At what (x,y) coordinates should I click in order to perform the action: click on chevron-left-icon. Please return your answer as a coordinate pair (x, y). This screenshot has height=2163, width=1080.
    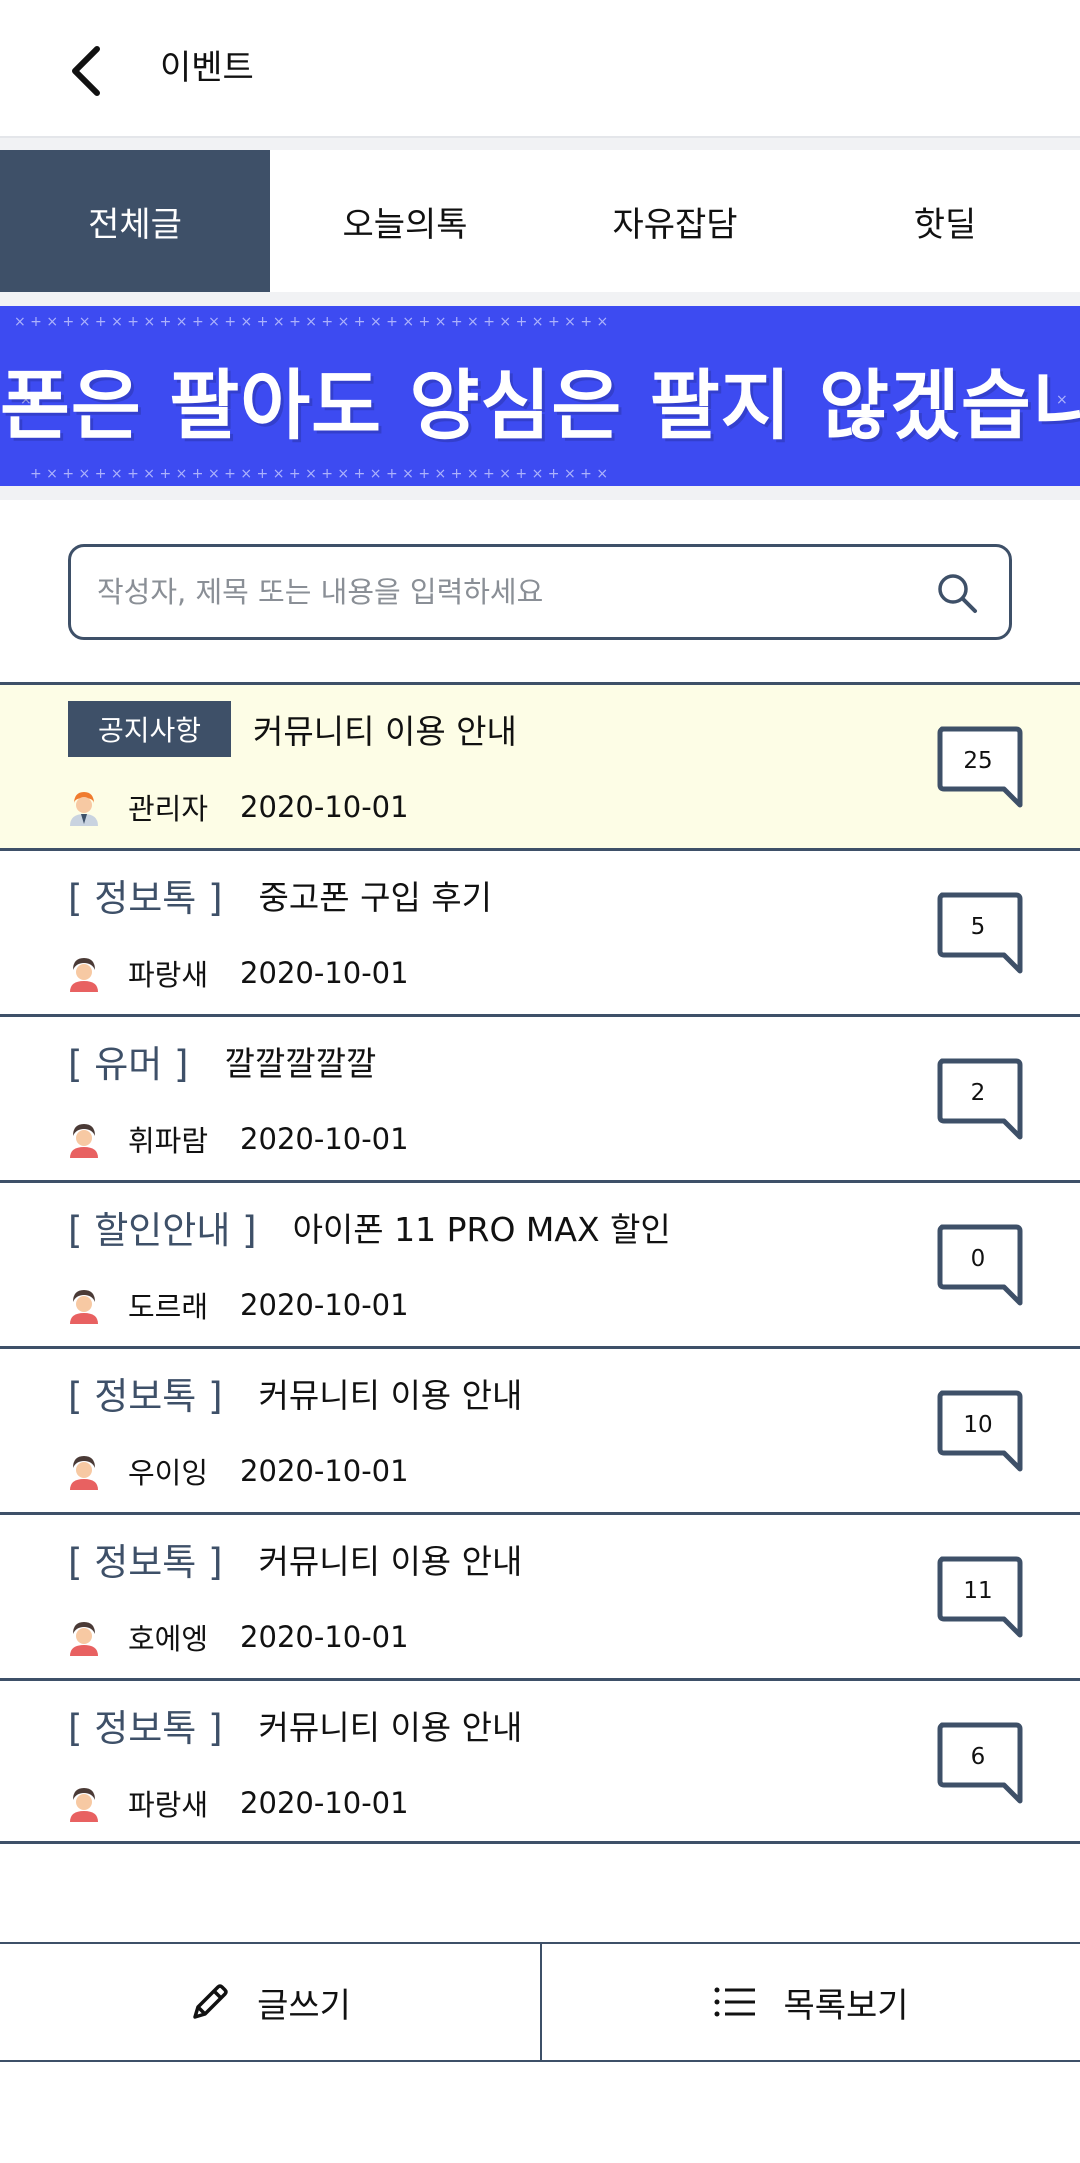
    Looking at the image, I should click on (86, 71).